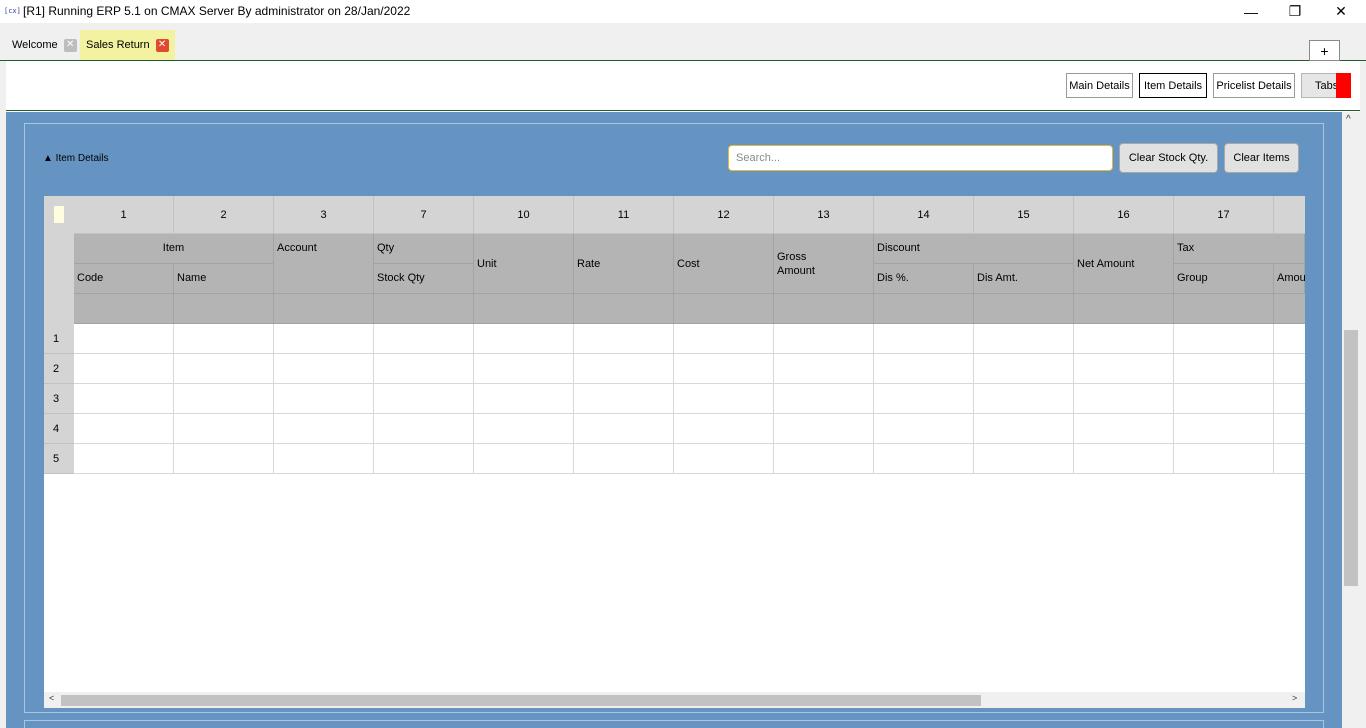  Describe the element at coordinates (1351, 420) in the screenshot. I see `vertical-scrollbar: ^` at that location.